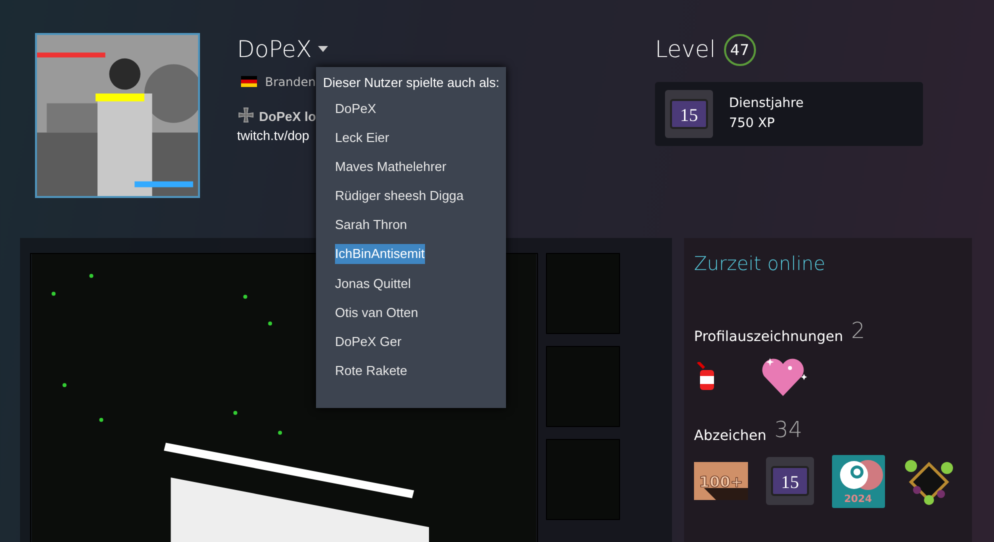 The height and width of the screenshot is (542, 994). I want to click on badge-title: Dienstjahre, so click(766, 104).